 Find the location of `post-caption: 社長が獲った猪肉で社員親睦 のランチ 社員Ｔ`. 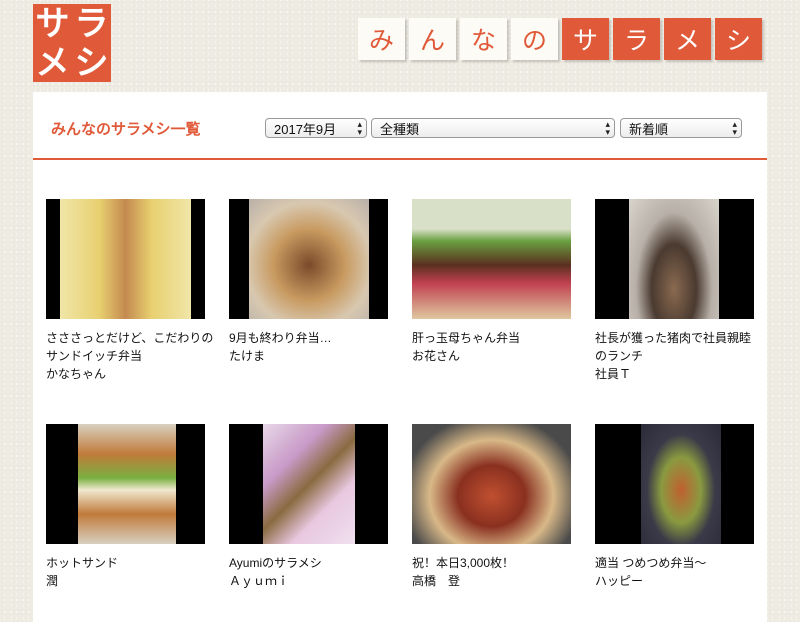

post-caption: 社長が獲った猪肉で社員親睦 のランチ 社員Ｔ is located at coordinates (675, 356).